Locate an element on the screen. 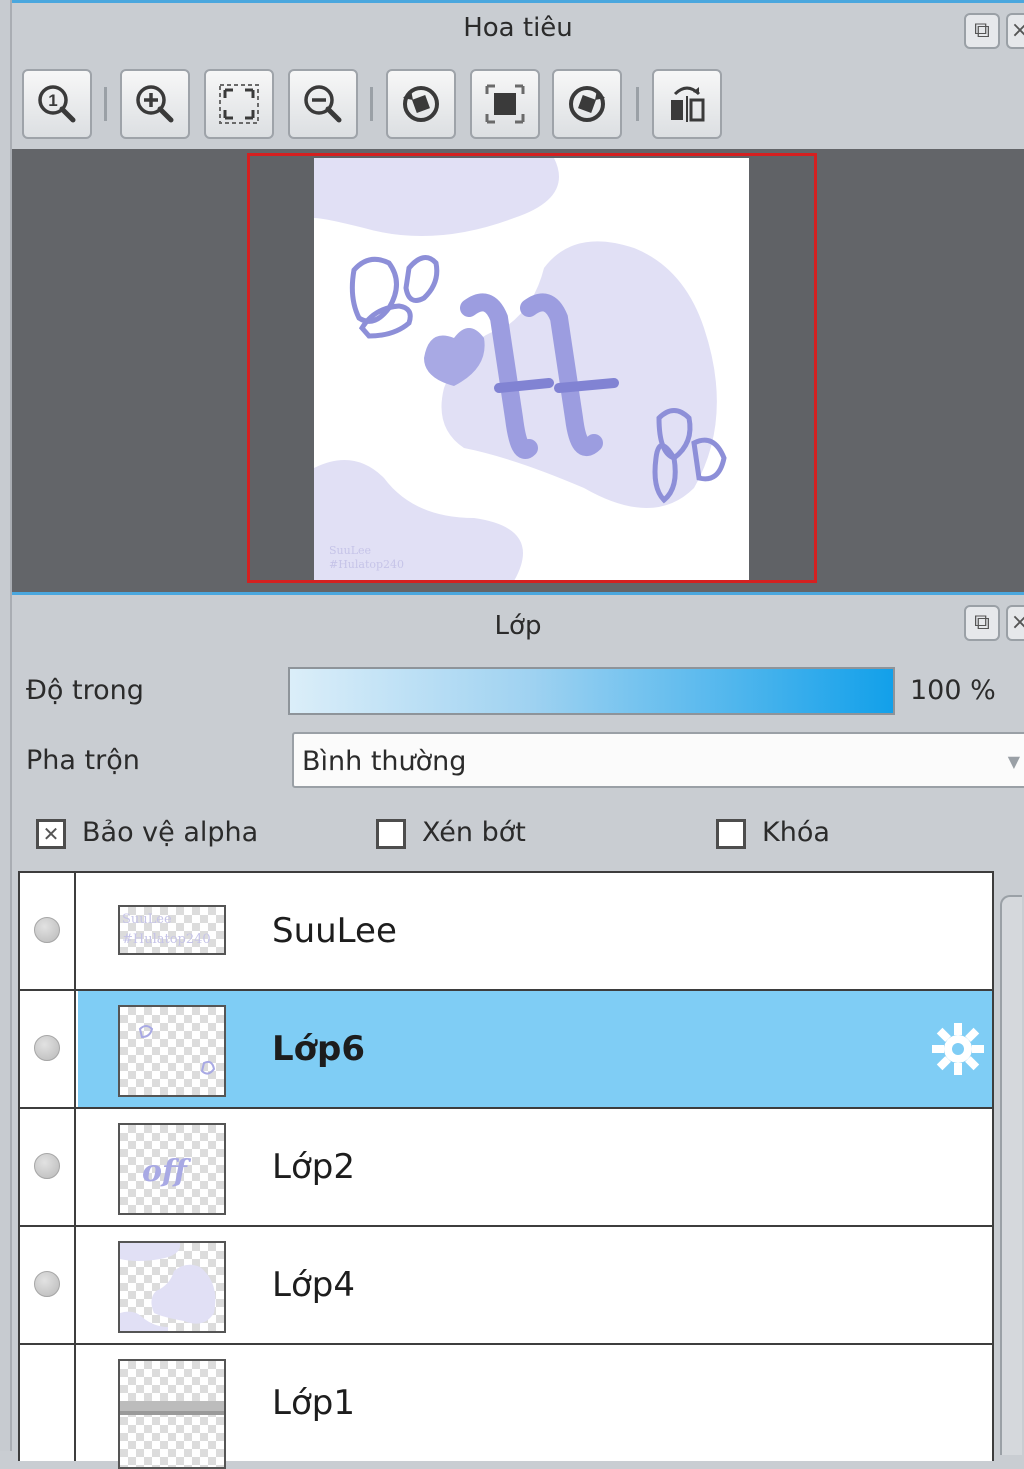 The image size is (1024, 1469). layer-thumbnail: off is located at coordinates (172, 1169).